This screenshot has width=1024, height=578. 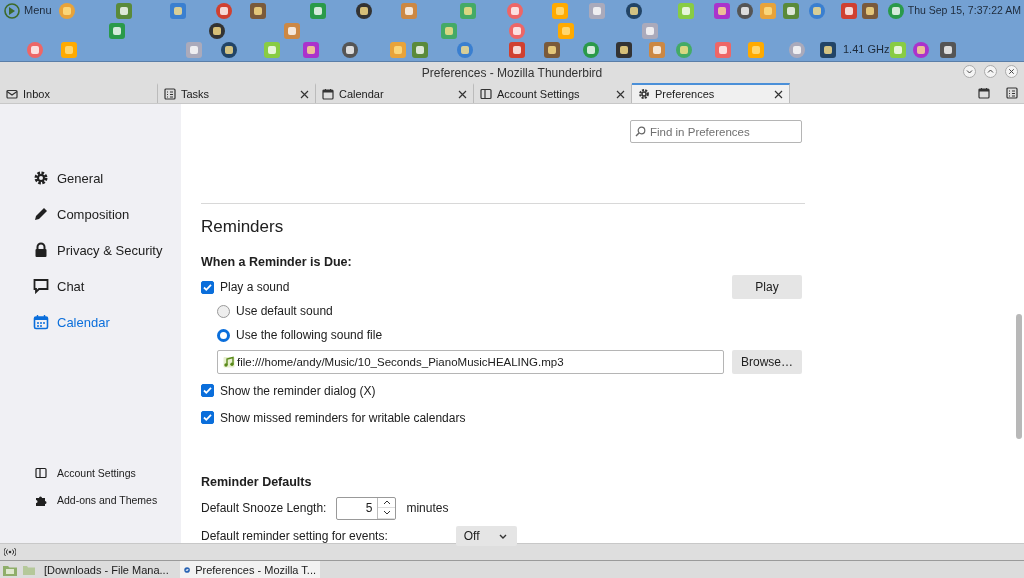 What do you see at coordinates (256, 482) in the screenshot?
I see `group-heading: Reminder Defaults` at bounding box center [256, 482].